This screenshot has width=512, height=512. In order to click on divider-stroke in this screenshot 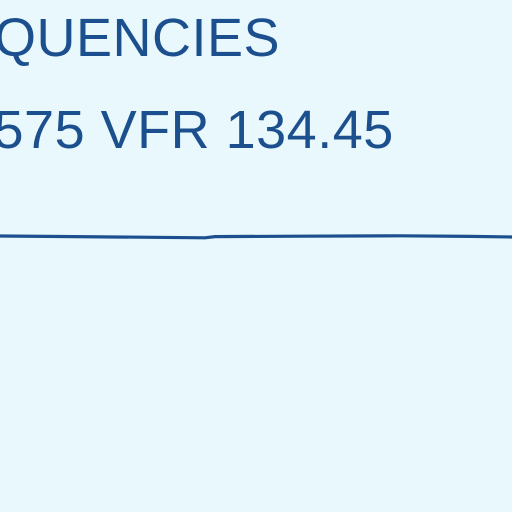, I will do `click(256, 237)`.